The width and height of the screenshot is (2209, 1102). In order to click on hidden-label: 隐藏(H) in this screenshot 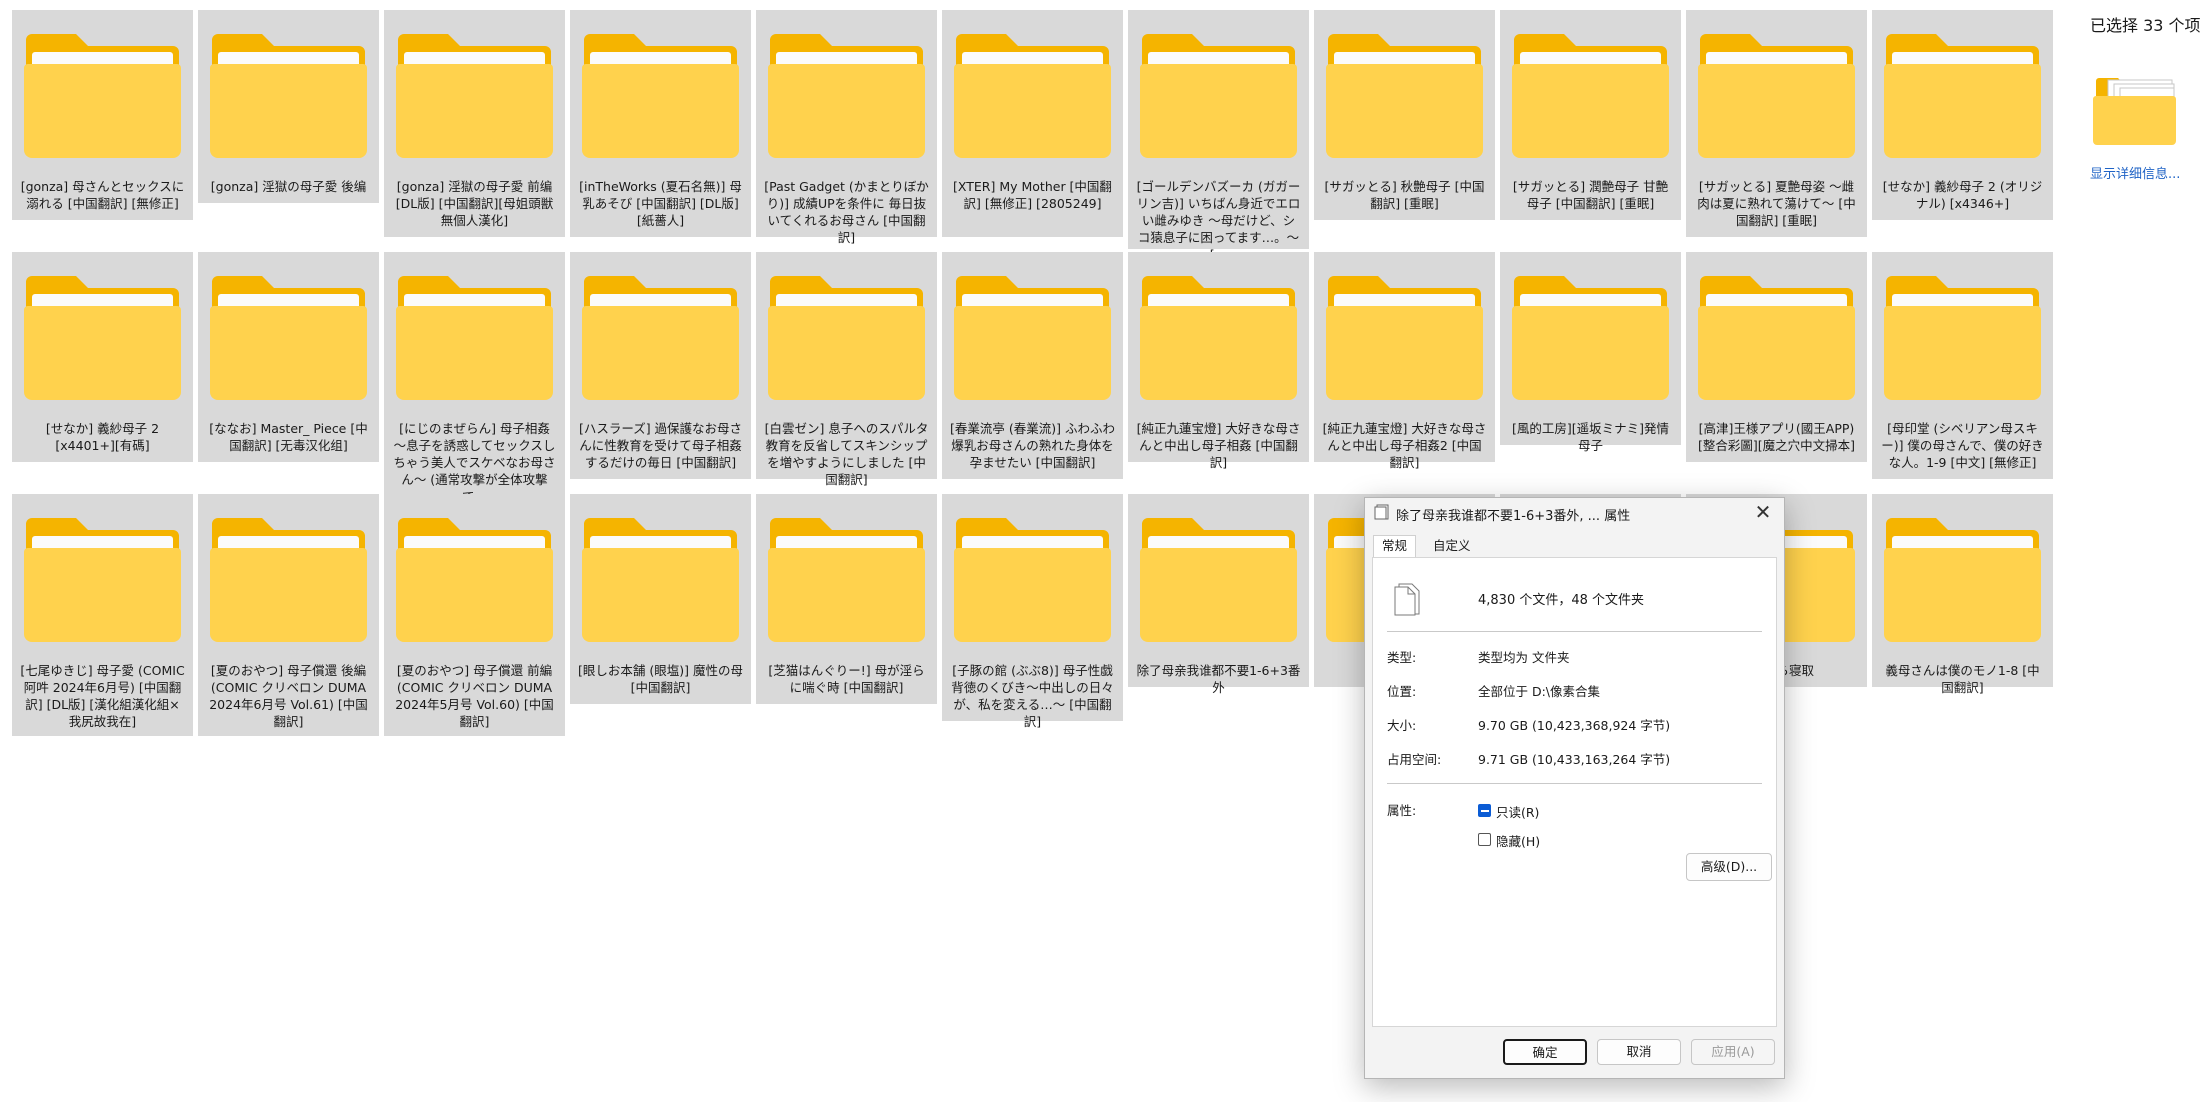, I will do `click(1518, 840)`.